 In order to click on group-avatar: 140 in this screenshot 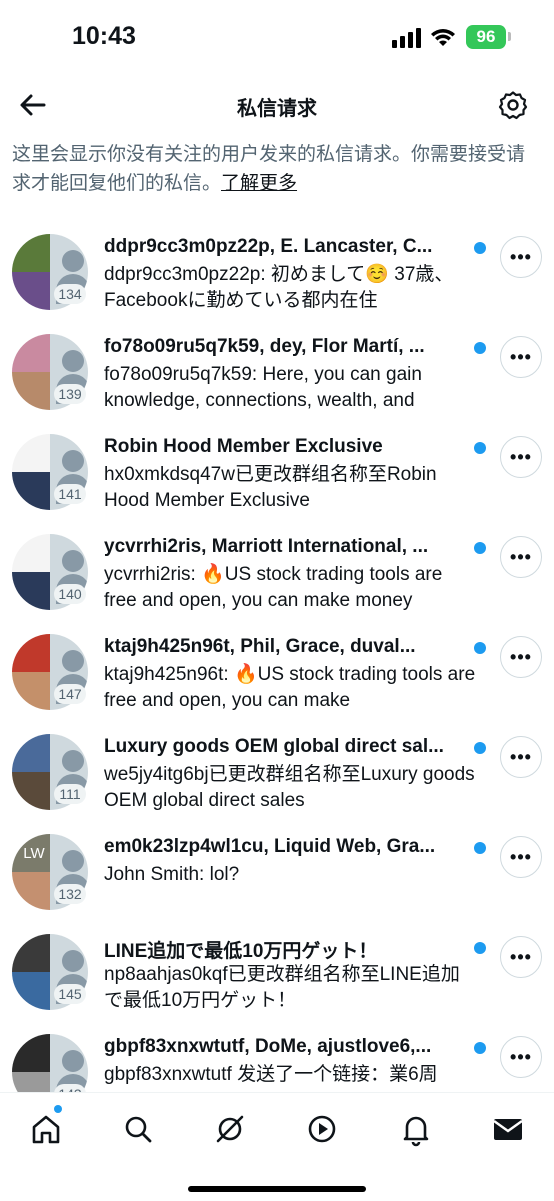, I will do `click(50, 572)`.